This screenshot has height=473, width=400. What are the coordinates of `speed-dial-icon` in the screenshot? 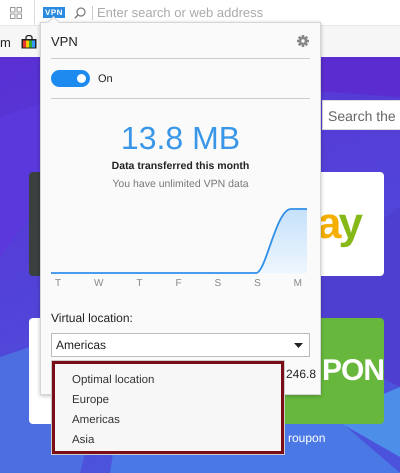 It's located at (16, 12).